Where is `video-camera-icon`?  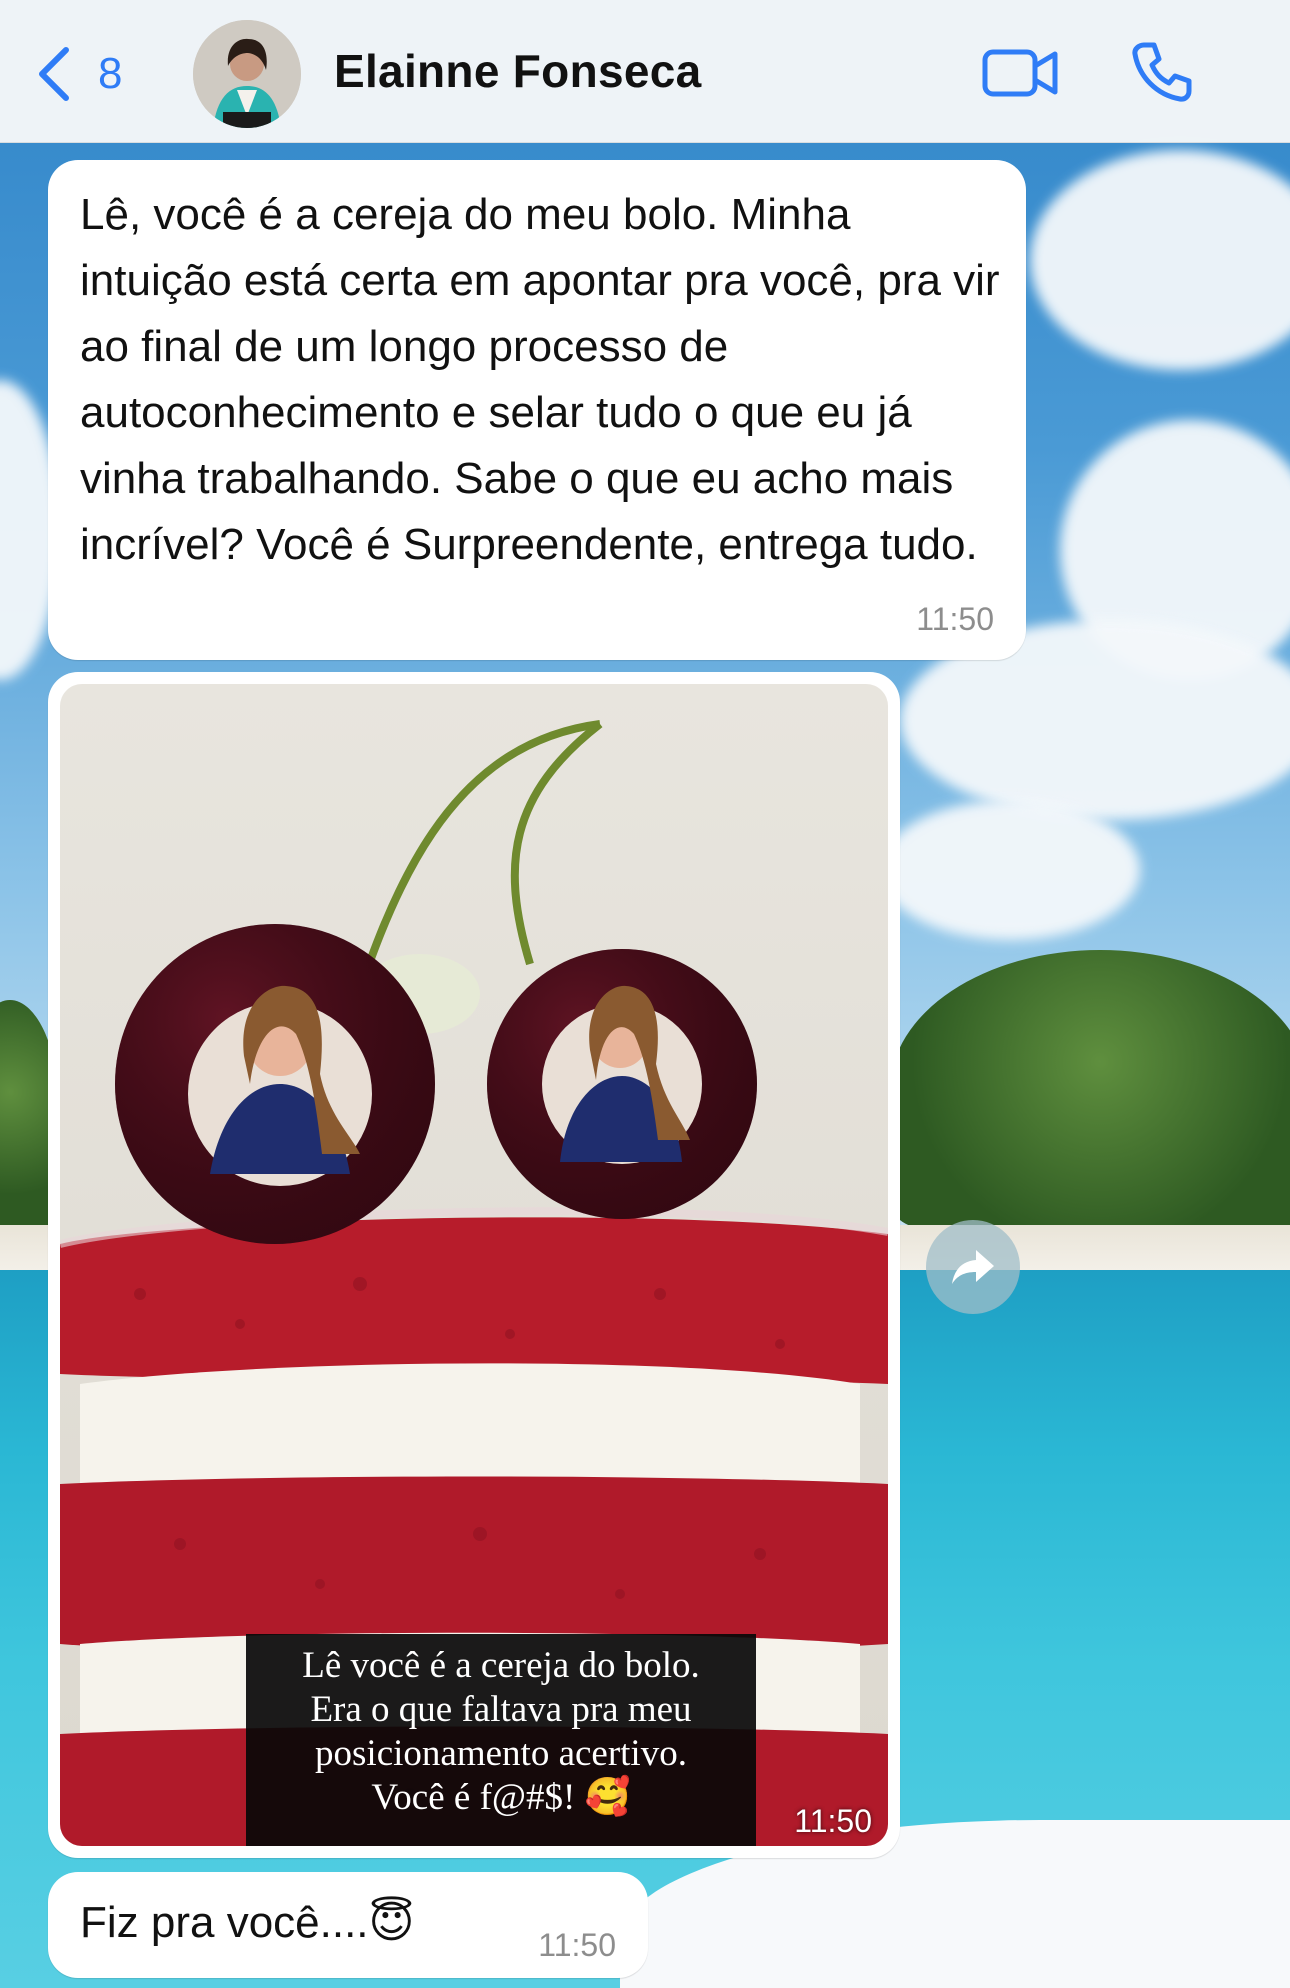 video-camera-icon is located at coordinates (1020, 73).